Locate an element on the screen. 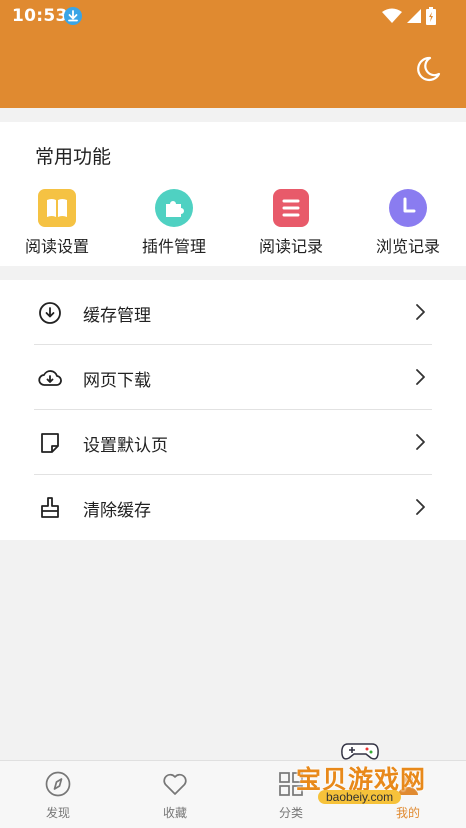 The height and width of the screenshot is (828, 466). list-item-label: 缓存管理 is located at coordinates (117, 316).